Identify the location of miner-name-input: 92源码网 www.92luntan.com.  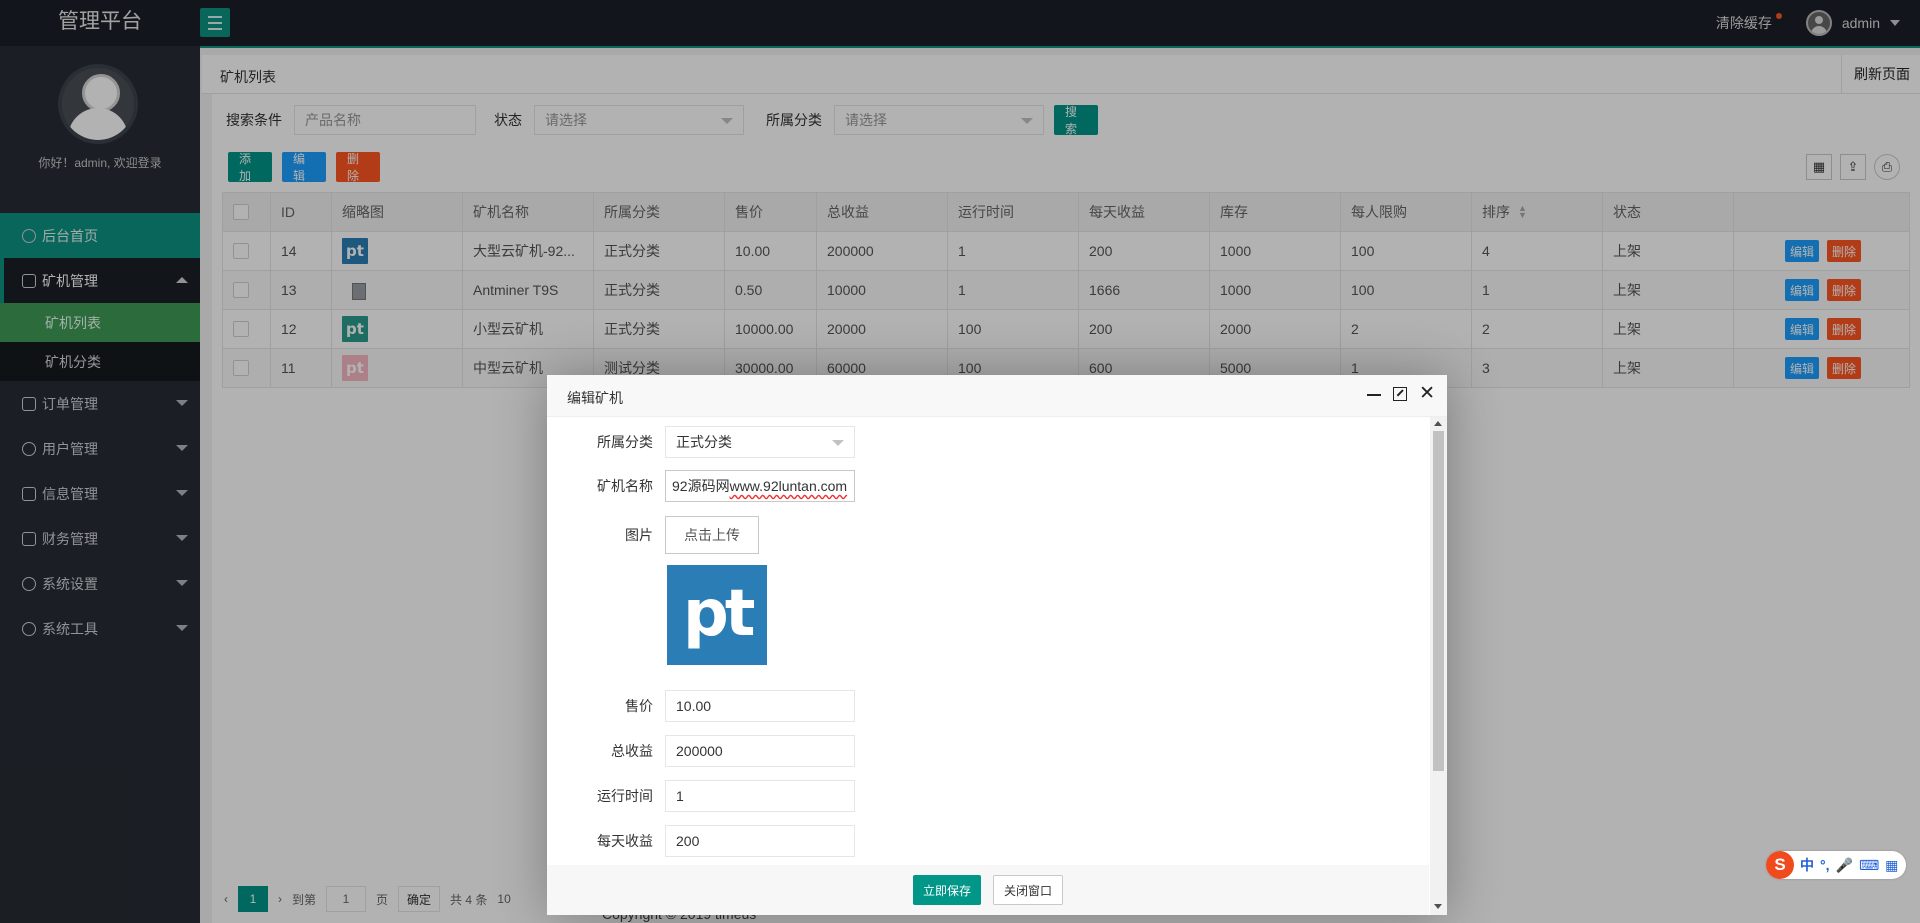
(760, 486).